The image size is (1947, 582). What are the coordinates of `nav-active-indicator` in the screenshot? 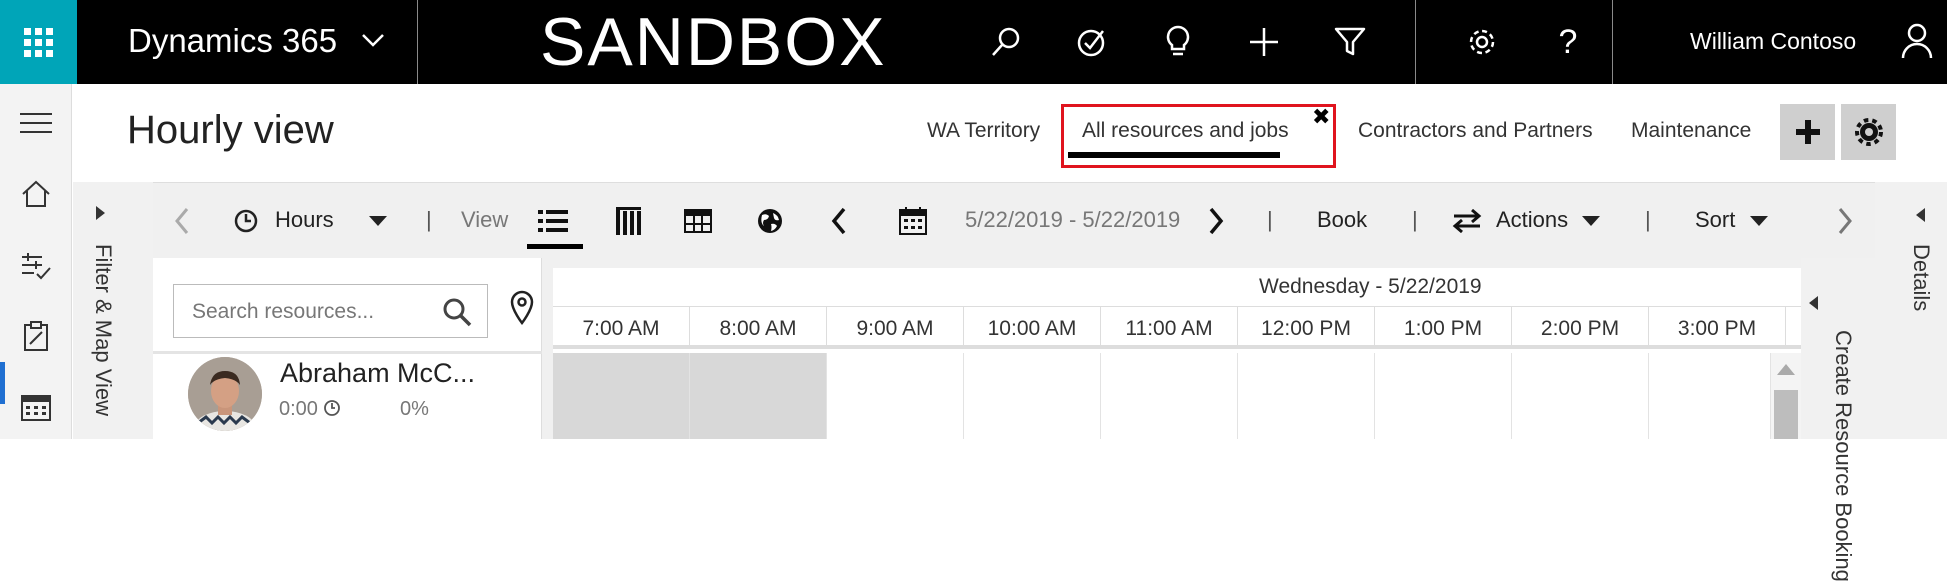 It's located at (2, 383).